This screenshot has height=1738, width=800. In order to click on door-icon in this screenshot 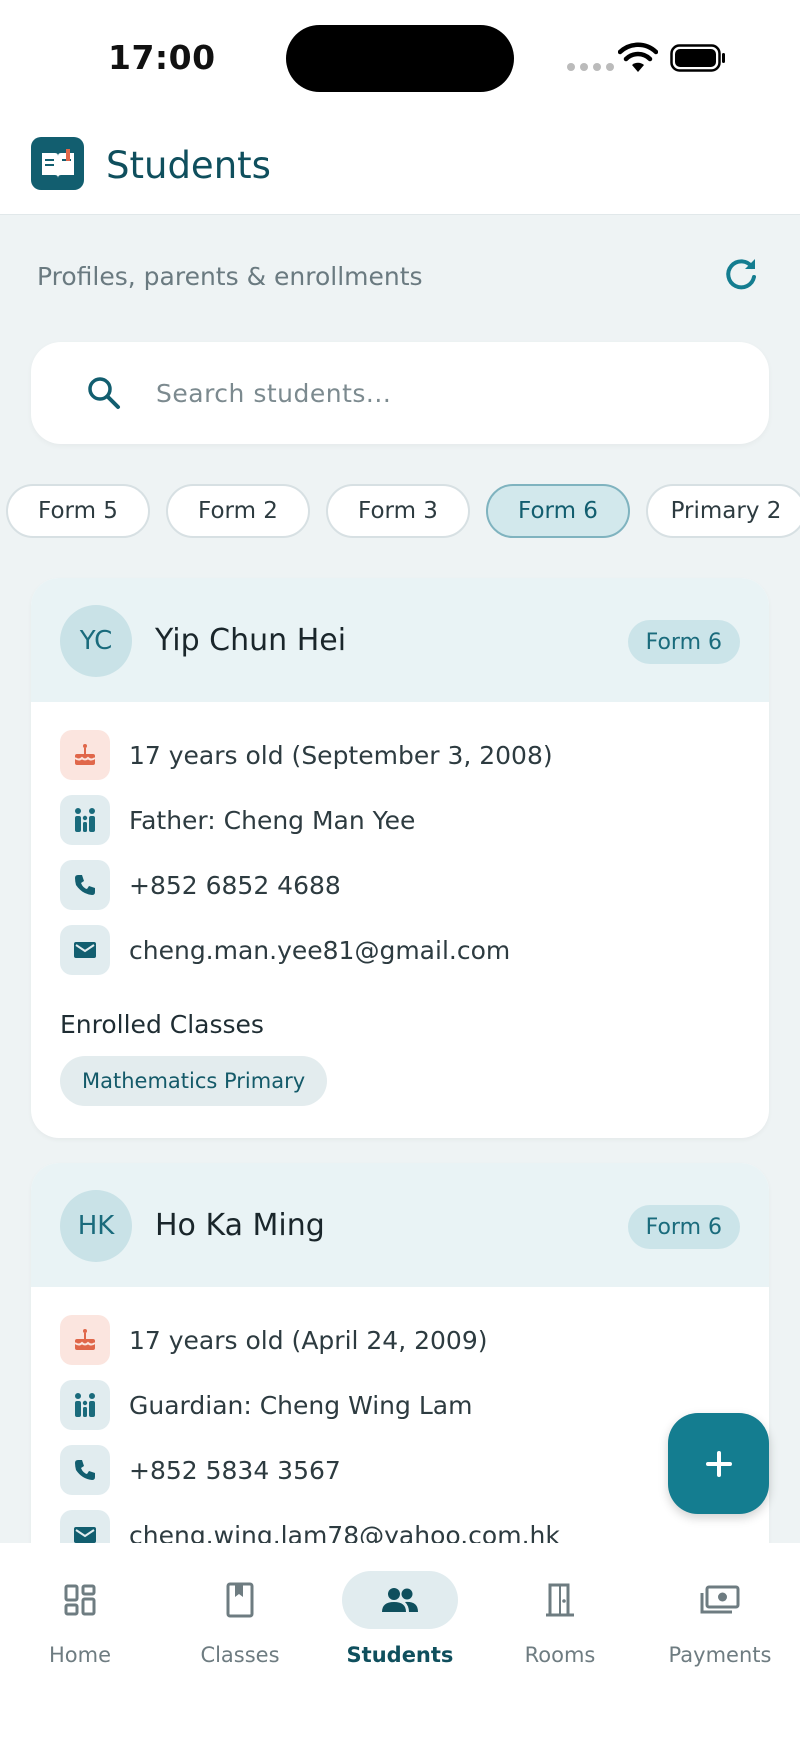, I will do `click(560, 1600)`.